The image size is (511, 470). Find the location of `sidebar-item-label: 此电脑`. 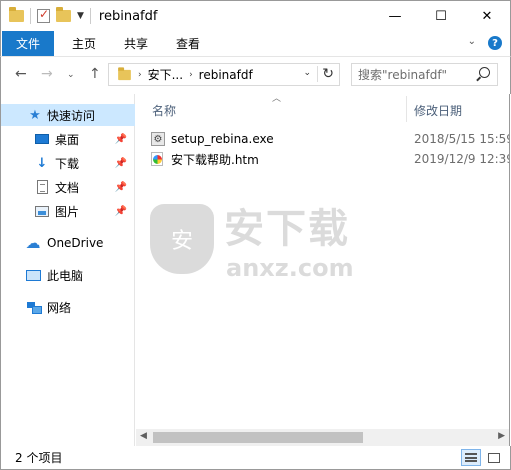

sidebar-item-label: 此电脑 is located at coordinates (65, 275).